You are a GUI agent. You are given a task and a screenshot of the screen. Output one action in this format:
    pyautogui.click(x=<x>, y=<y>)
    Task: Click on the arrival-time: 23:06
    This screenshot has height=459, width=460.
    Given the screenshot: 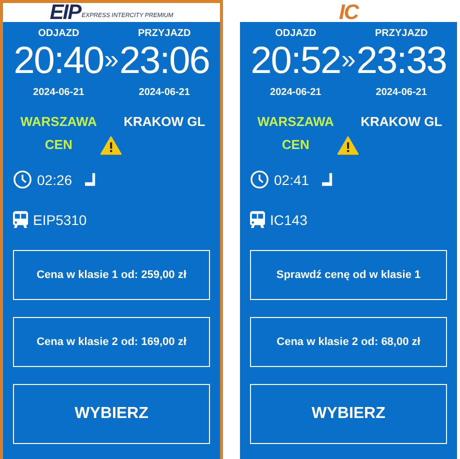 What is the action you would take?
    pyautogui.click(x=164, y=61)
    